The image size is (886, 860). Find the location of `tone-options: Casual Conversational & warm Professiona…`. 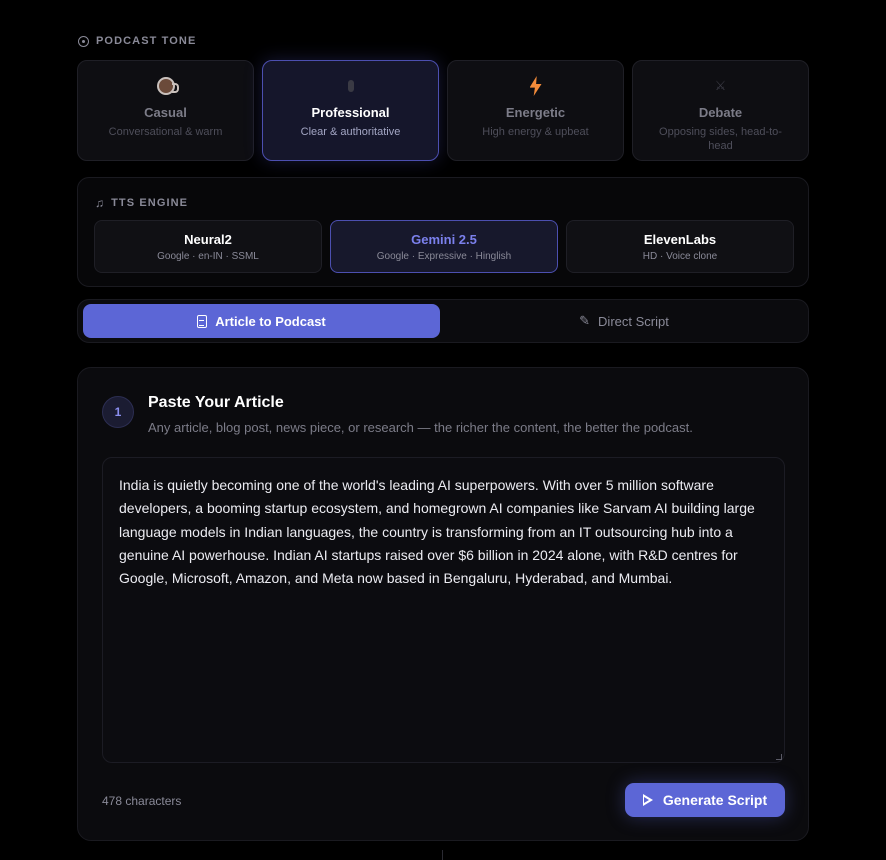

tone-options: Casual Conversational & warm Professiona… is located at coordinates (443, 110).